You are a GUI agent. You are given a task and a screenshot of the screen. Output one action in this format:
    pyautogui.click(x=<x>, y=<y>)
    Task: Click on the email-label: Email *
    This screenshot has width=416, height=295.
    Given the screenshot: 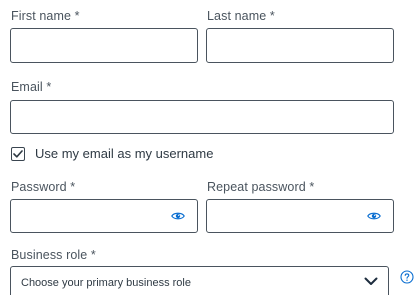 What is the action you would take?
    pyautogui.click(x=31, y=87)
    